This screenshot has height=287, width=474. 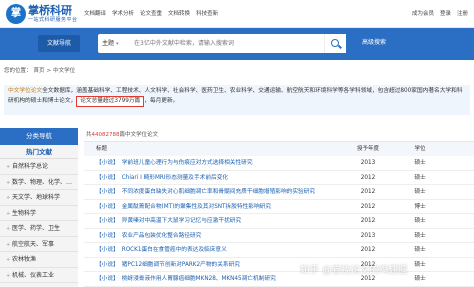 I want to click on login-link: 登录, so click(x=445, y=13).